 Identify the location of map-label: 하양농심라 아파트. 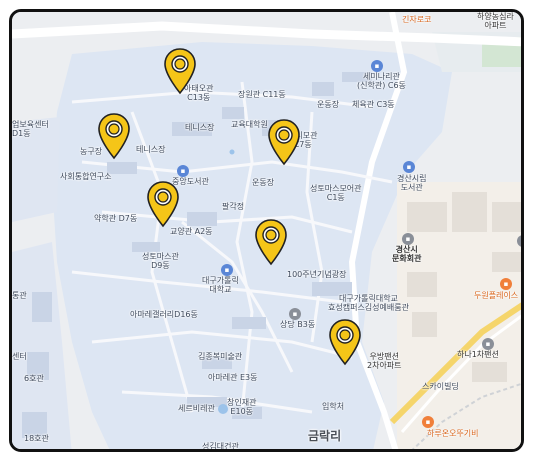
(495, 21).